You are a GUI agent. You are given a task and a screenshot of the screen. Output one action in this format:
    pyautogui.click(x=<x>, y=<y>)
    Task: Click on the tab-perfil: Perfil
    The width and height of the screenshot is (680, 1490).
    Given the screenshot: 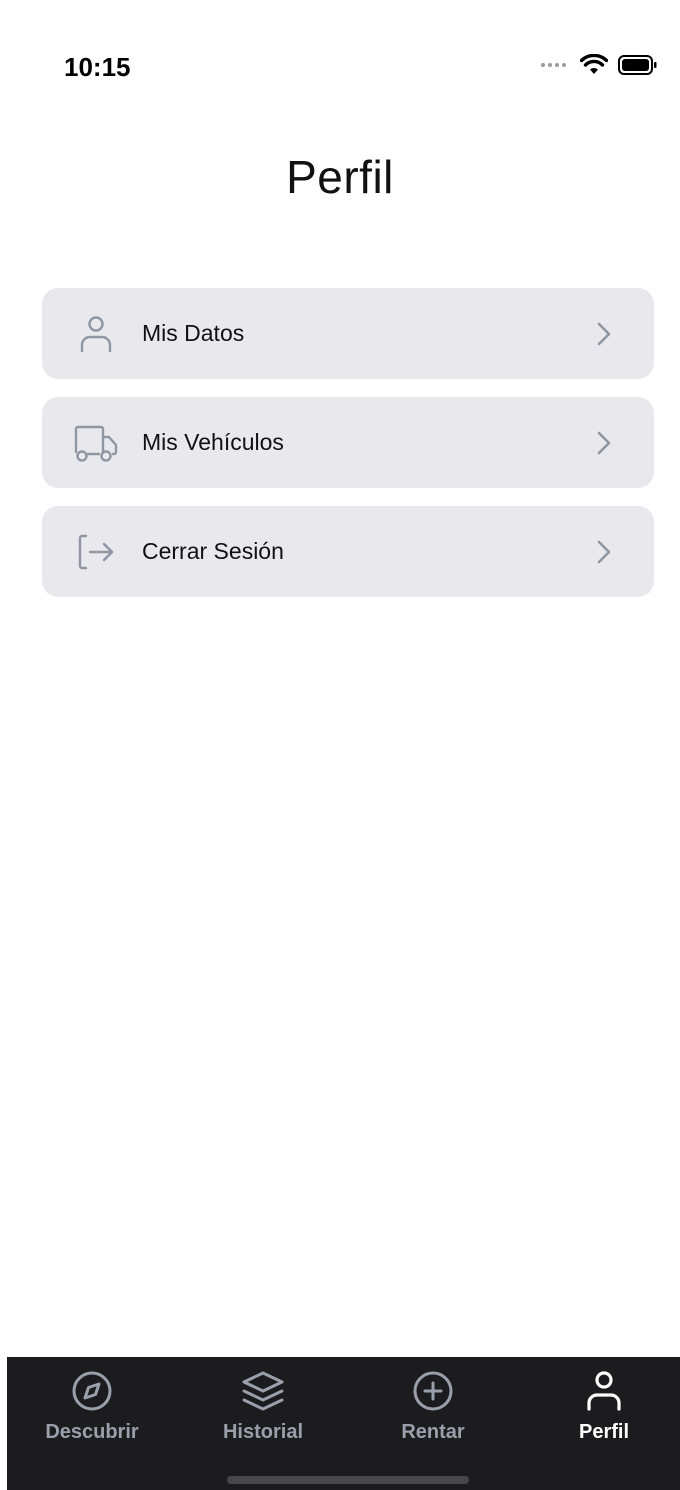 What is the action you would take?
    pyautogui.click(x=604, y=1407)
    